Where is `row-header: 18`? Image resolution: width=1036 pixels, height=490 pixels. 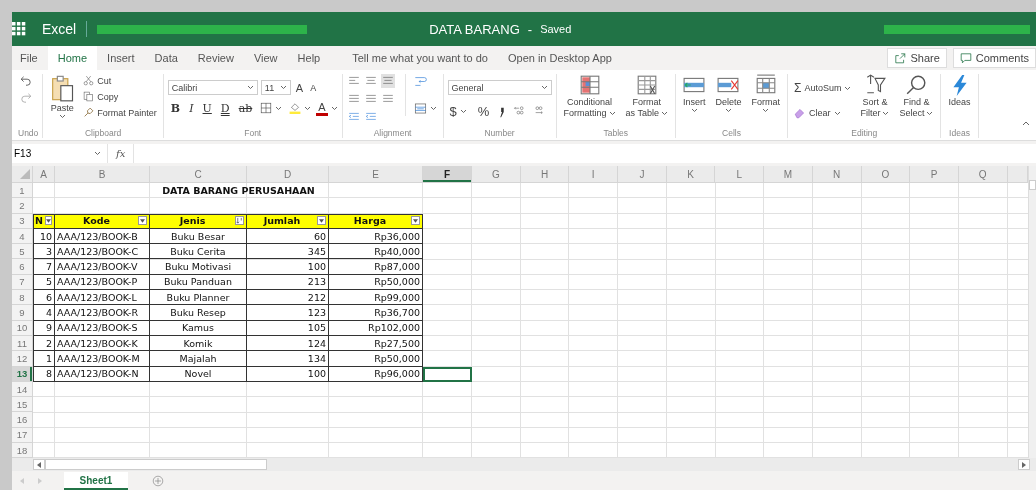 row-header: 18 is located at coordinates (22, 451).